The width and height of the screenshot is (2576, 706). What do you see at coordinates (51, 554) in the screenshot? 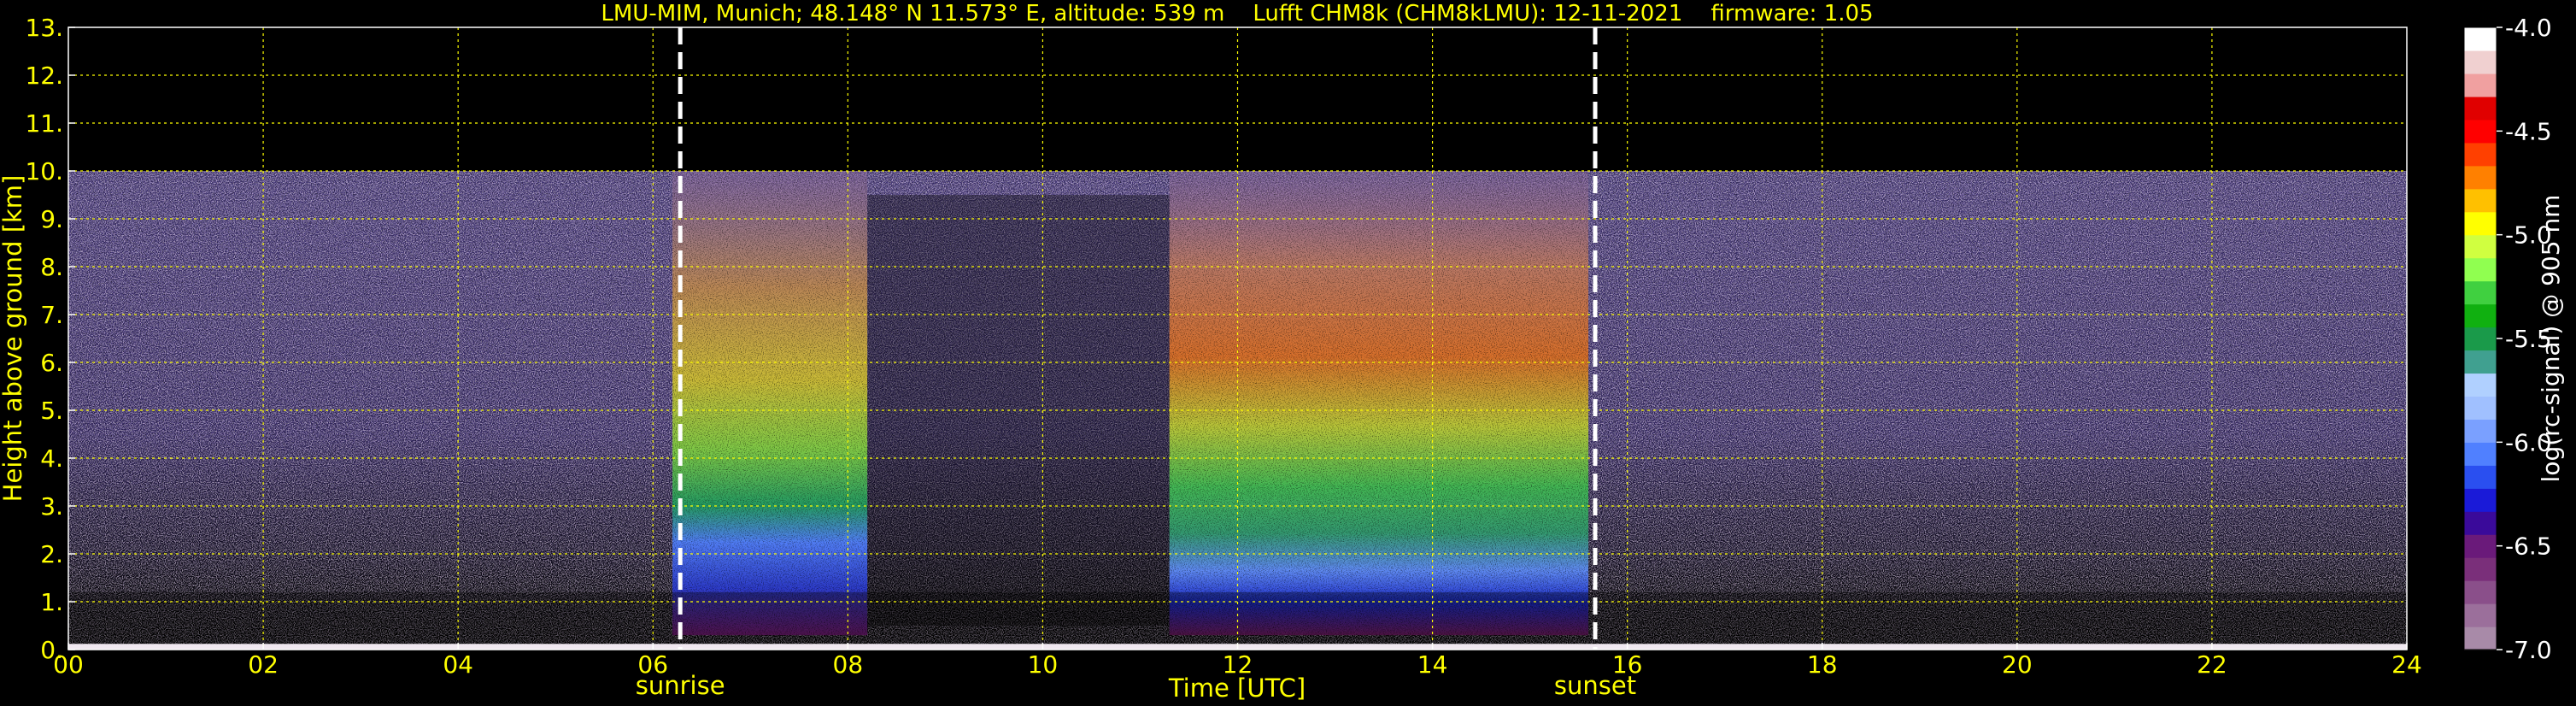
I see `y-tick-label: 2.` at bounding box center [51, 554].